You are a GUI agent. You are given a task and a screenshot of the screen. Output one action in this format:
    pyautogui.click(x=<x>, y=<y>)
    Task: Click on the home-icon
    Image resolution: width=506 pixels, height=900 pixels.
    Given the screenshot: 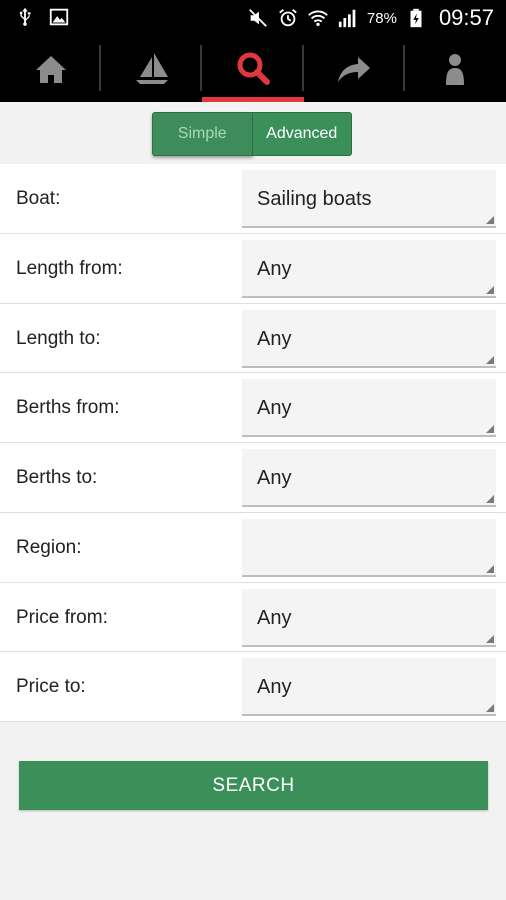 What is the action you would take?
    pyautogui.click(x=51, y=69)
    